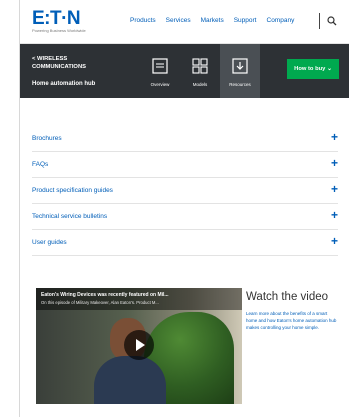 Image resolution: width=349 pixels, height=417 pixels. Describe the element at coordinates (200, 66) in the screenshot. I see `grid-icon` at that location.